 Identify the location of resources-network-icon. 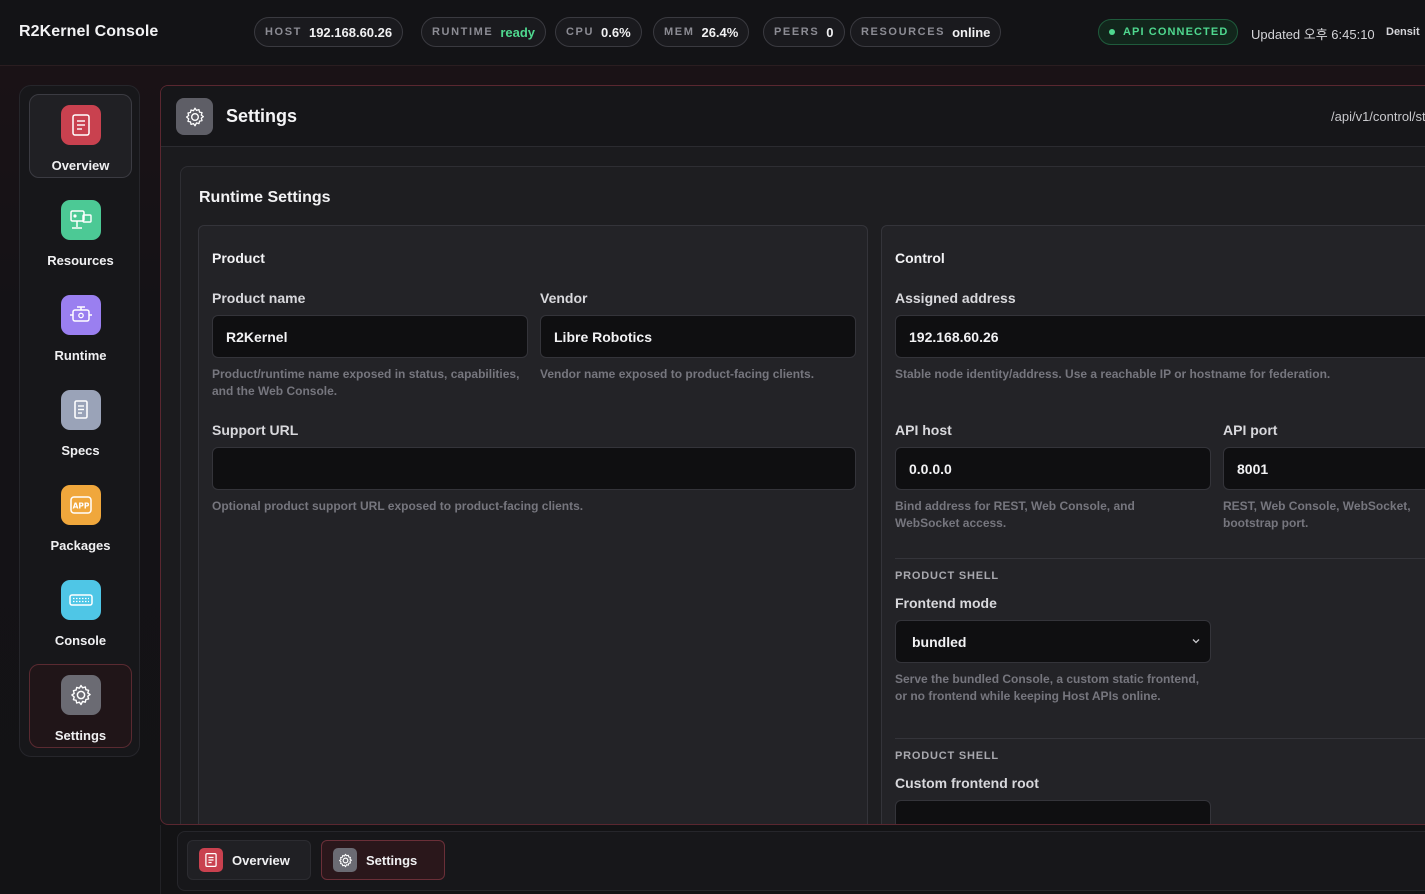
(80, 220).